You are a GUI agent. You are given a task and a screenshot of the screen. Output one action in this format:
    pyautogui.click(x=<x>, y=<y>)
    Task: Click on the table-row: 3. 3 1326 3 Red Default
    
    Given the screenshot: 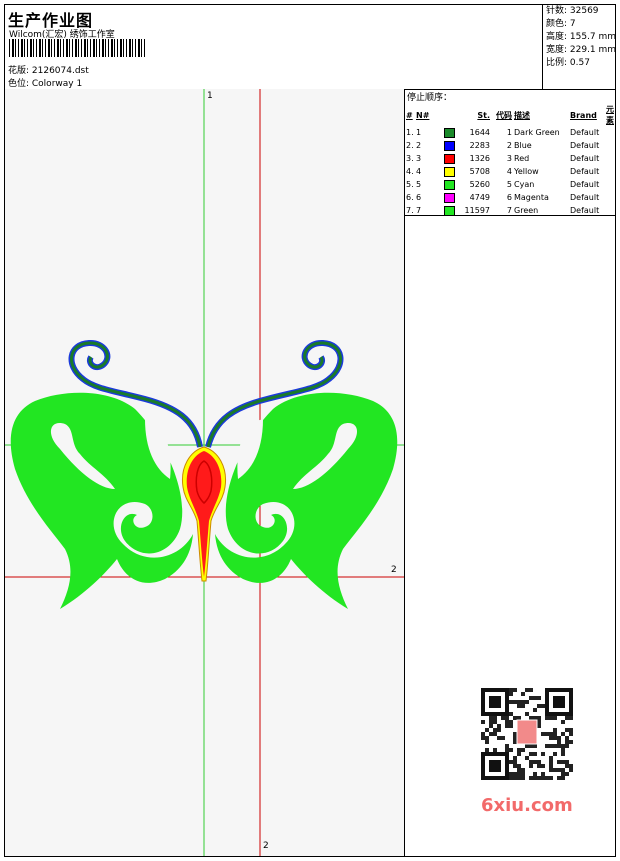 What is the action you would take?
    pyautogui.click(x=510, y=158)
    